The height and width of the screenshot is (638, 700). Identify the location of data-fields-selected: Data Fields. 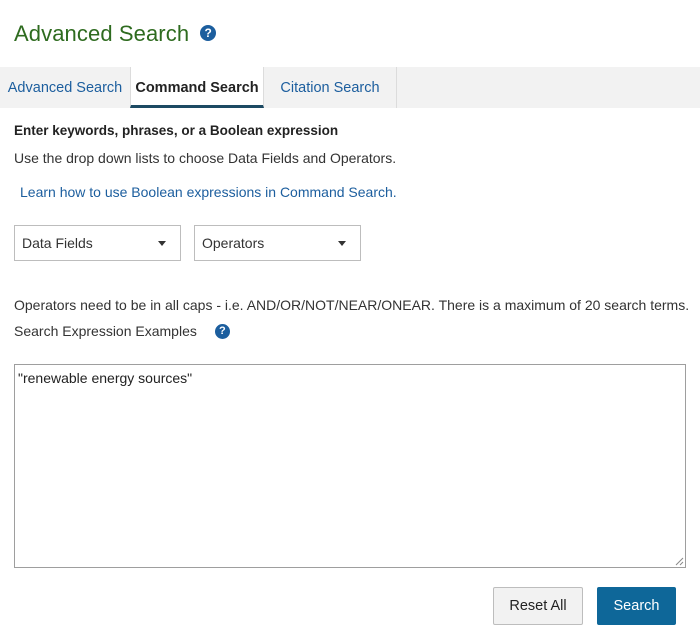
(57, 243).